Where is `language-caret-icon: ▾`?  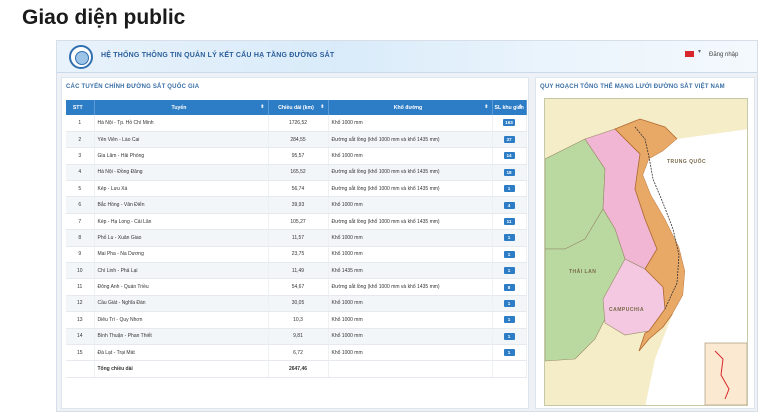
language-caret-icon: ▾ is located at coordinates (699, 51).